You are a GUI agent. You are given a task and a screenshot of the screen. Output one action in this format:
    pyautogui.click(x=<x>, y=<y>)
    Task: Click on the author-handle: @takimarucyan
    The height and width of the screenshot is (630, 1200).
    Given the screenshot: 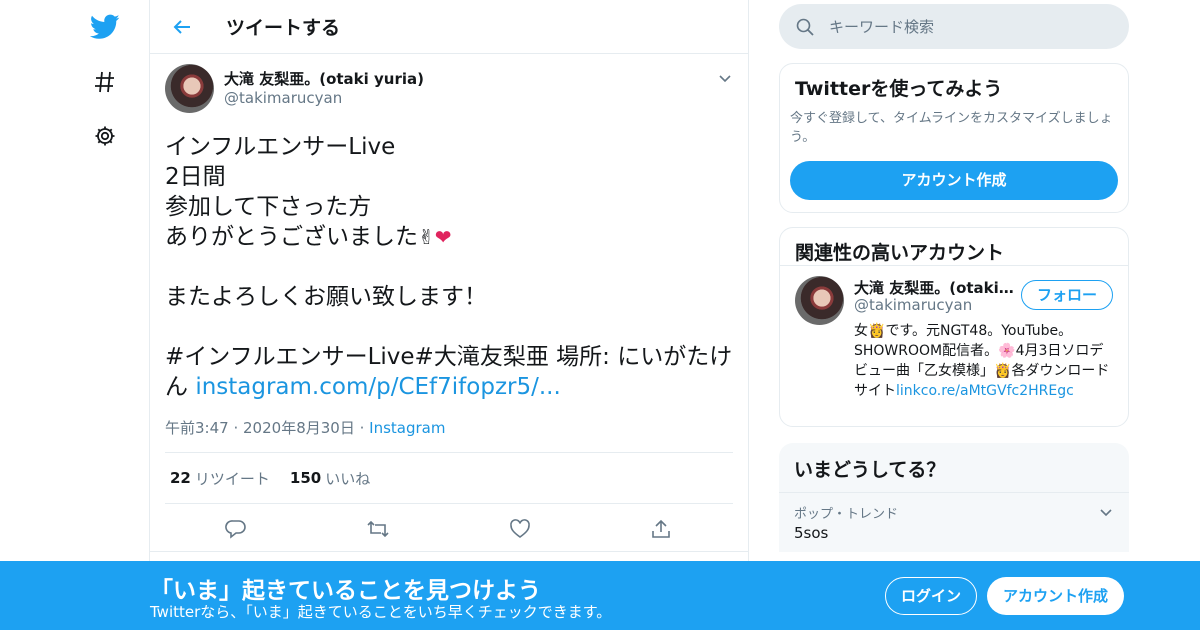 What is the action you would take?
    pyautogui.click(x=283, y=98)
    